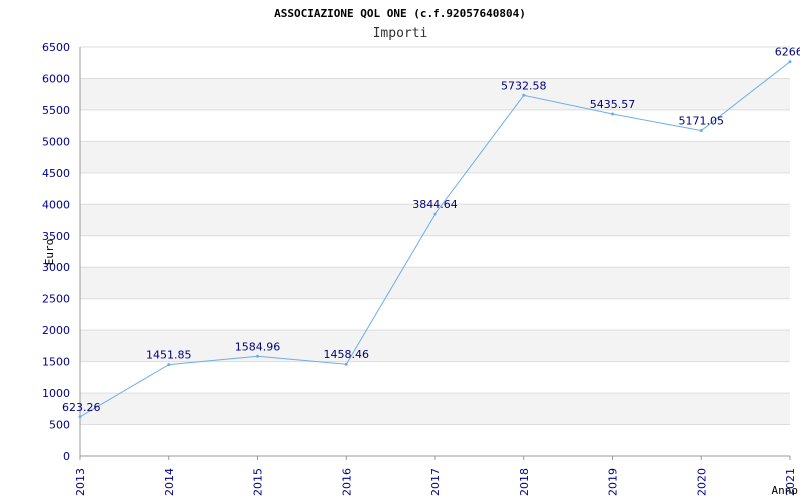 This screenshot has width=800, height=500. What do you see at coordinates (347, 354) in the screenshot?
I see `data-label: 1458.46` at bounding box center [347, 354].